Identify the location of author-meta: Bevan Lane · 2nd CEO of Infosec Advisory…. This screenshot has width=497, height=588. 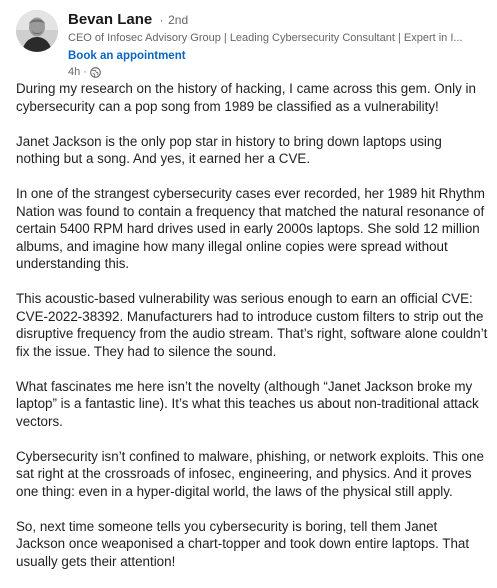
(277, 45).